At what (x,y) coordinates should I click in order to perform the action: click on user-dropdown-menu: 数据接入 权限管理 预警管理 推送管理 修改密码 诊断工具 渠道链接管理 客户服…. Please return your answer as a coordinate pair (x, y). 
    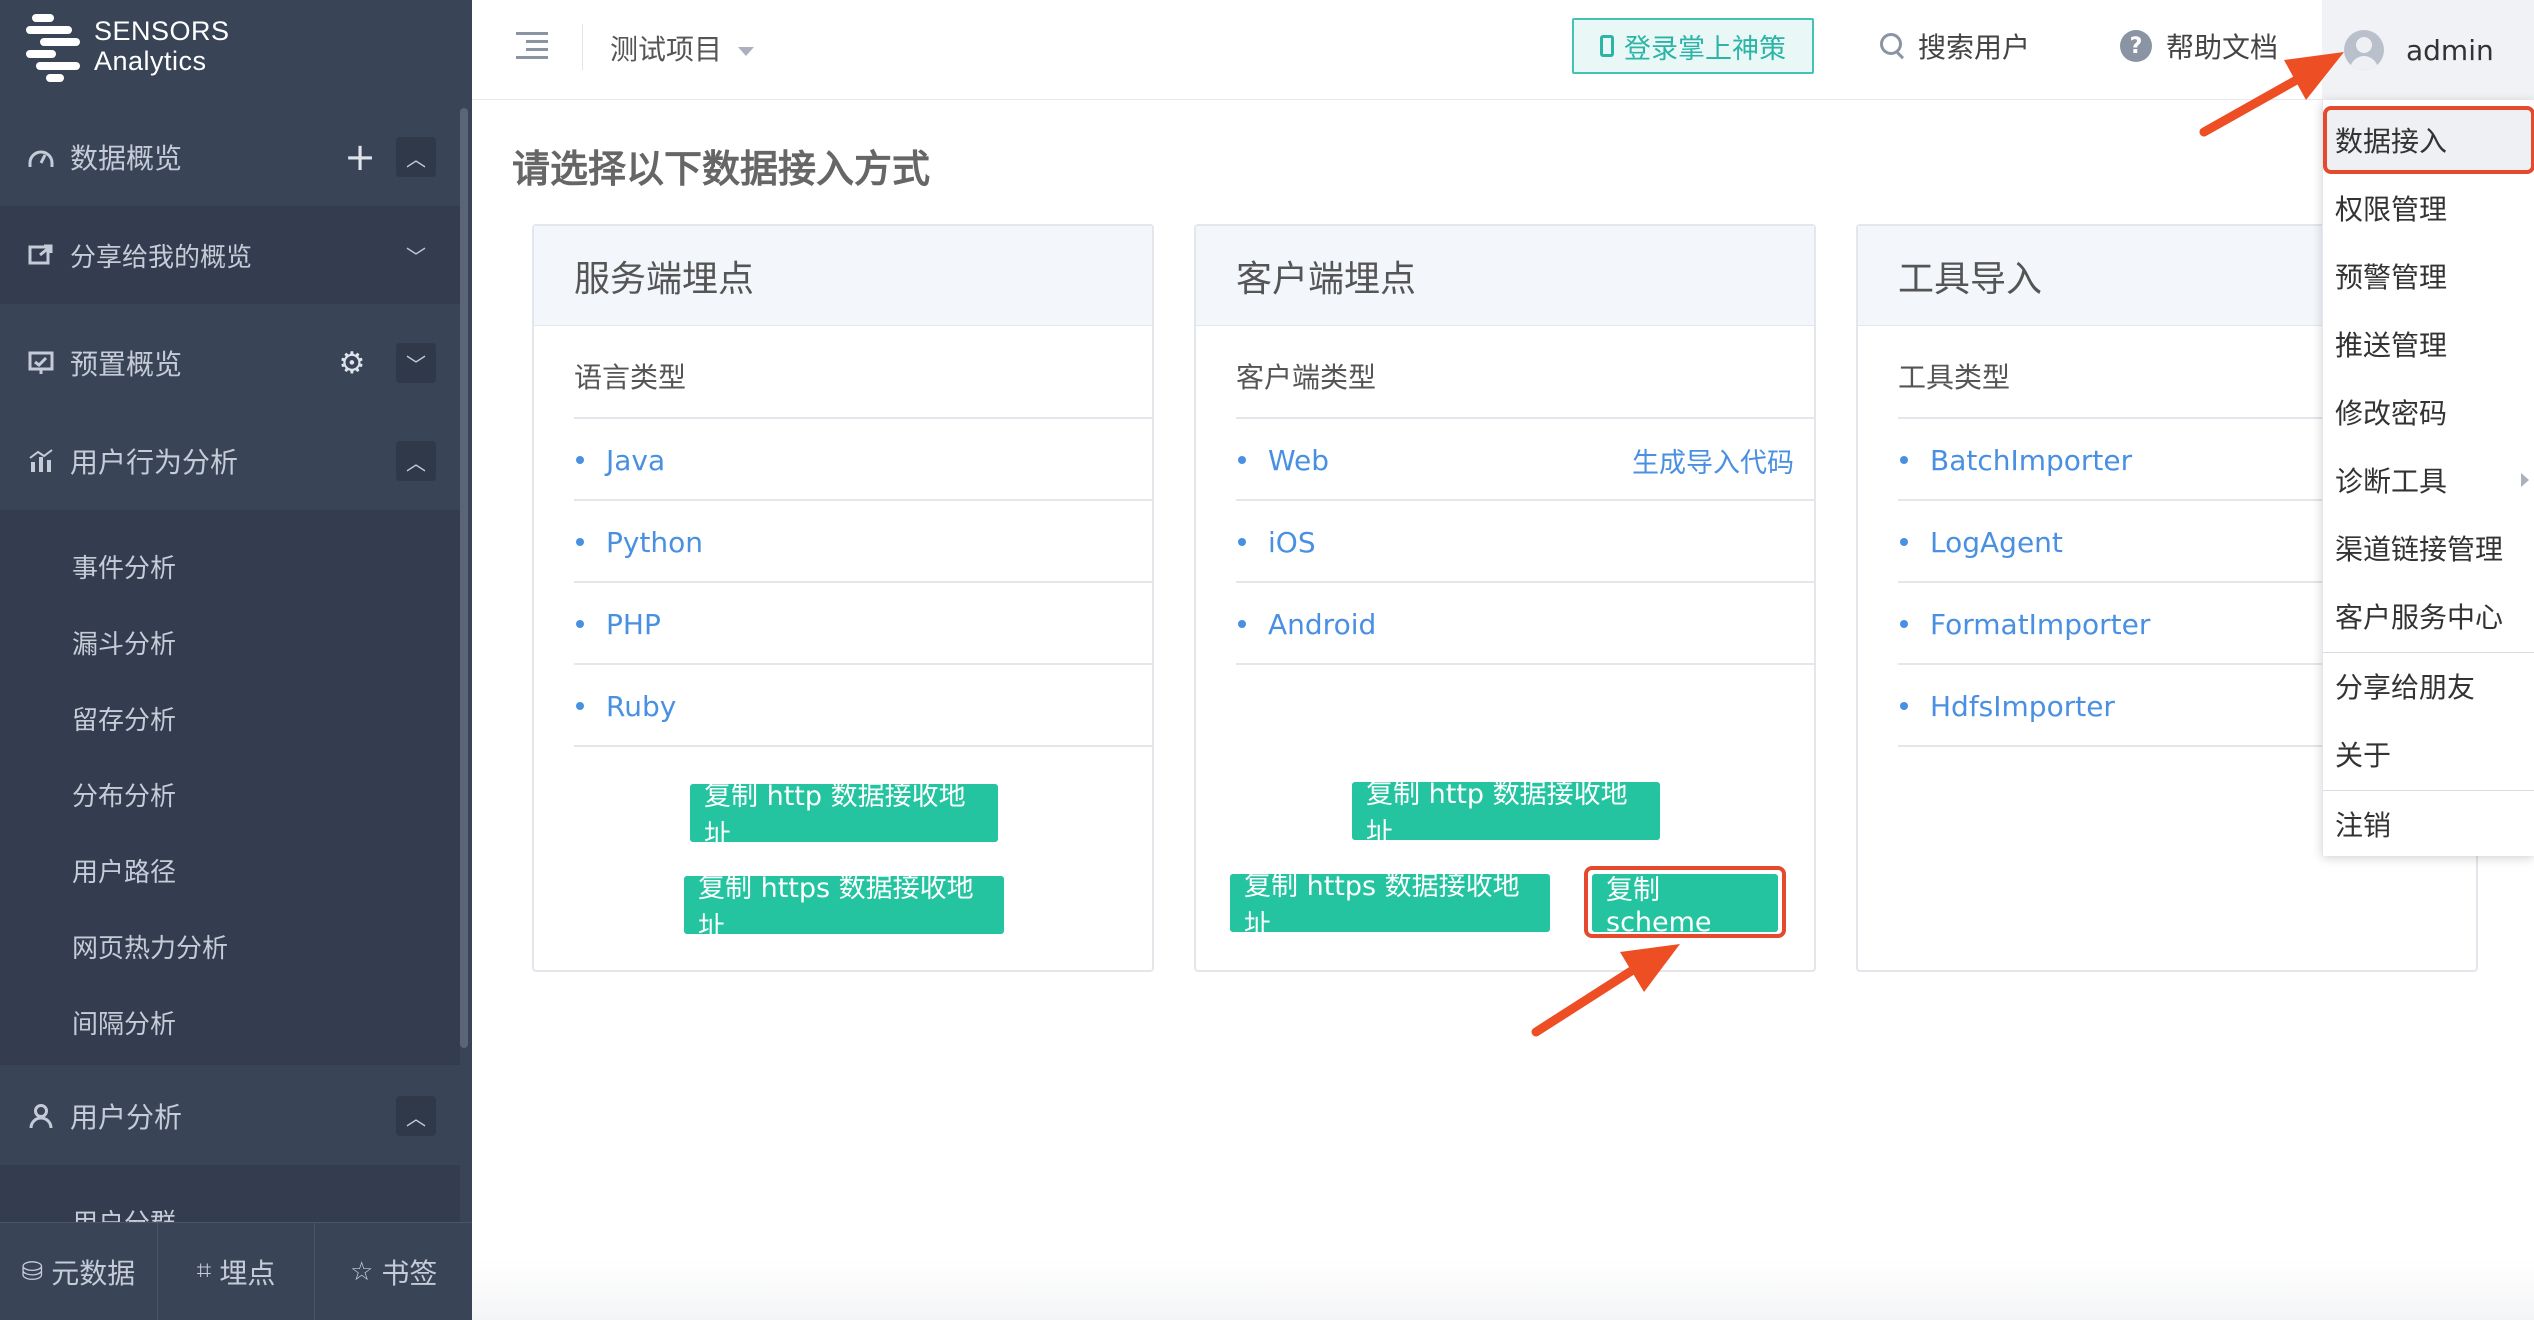
    Looking at the image, I should click on (2428, 478).